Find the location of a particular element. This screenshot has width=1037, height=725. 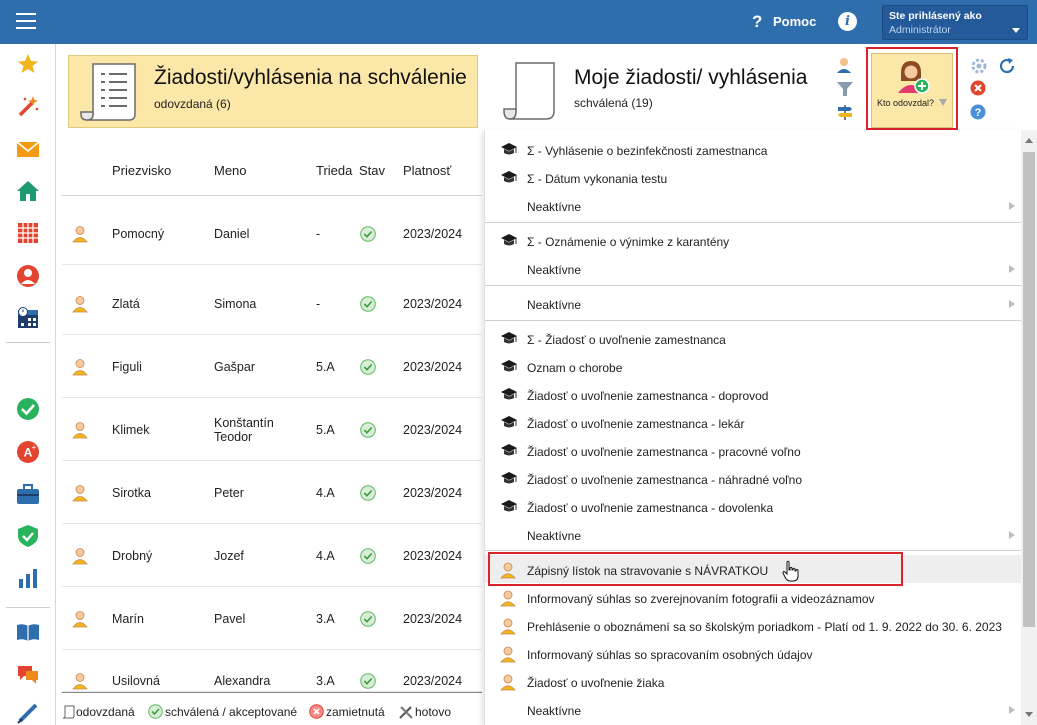

my-requests-card: Moje žiadosti/ vyhlásenia schválená (19) is located at coordinates (651, 91).